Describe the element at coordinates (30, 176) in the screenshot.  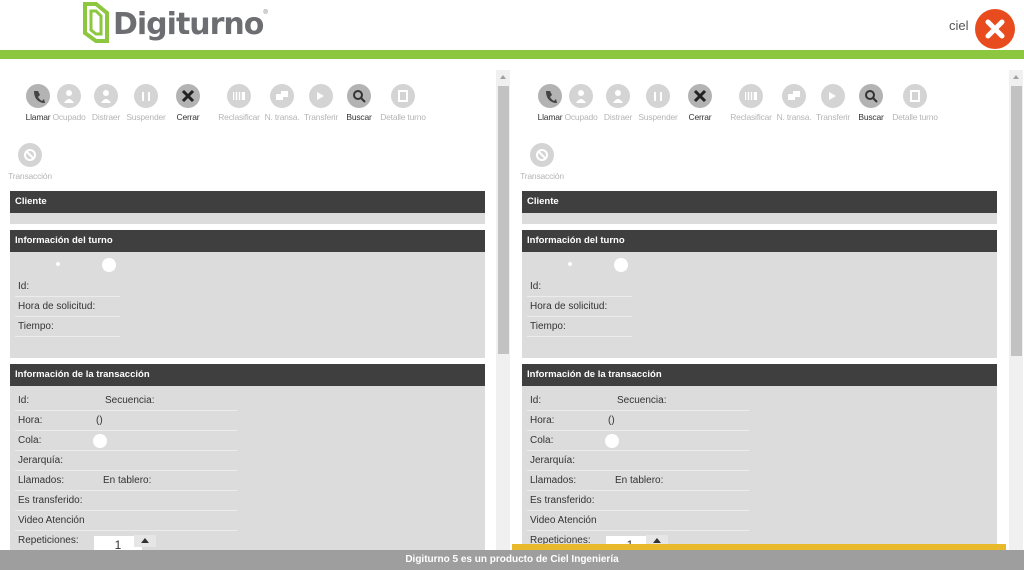
I see `toolbar-label: Transacción` at that location.